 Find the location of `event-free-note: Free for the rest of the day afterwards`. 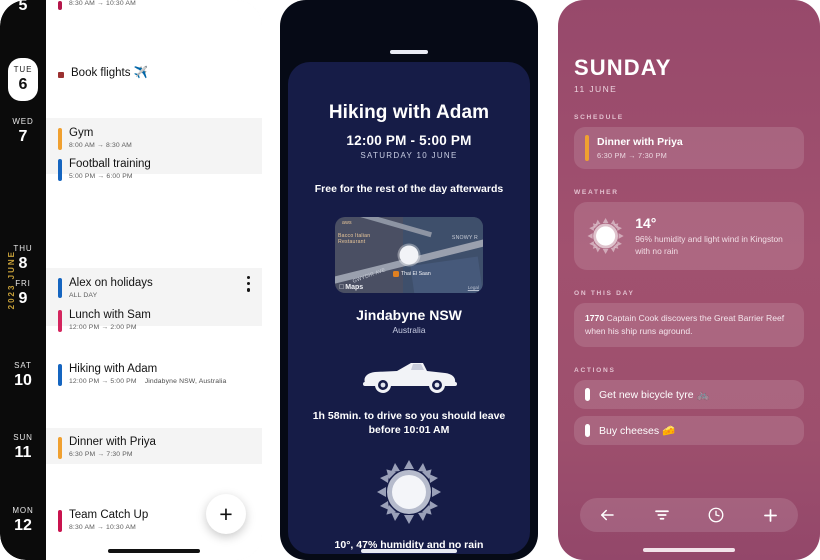

event-free-note: Free for the rest of the day afterwards is located at coordinates (409, 189).